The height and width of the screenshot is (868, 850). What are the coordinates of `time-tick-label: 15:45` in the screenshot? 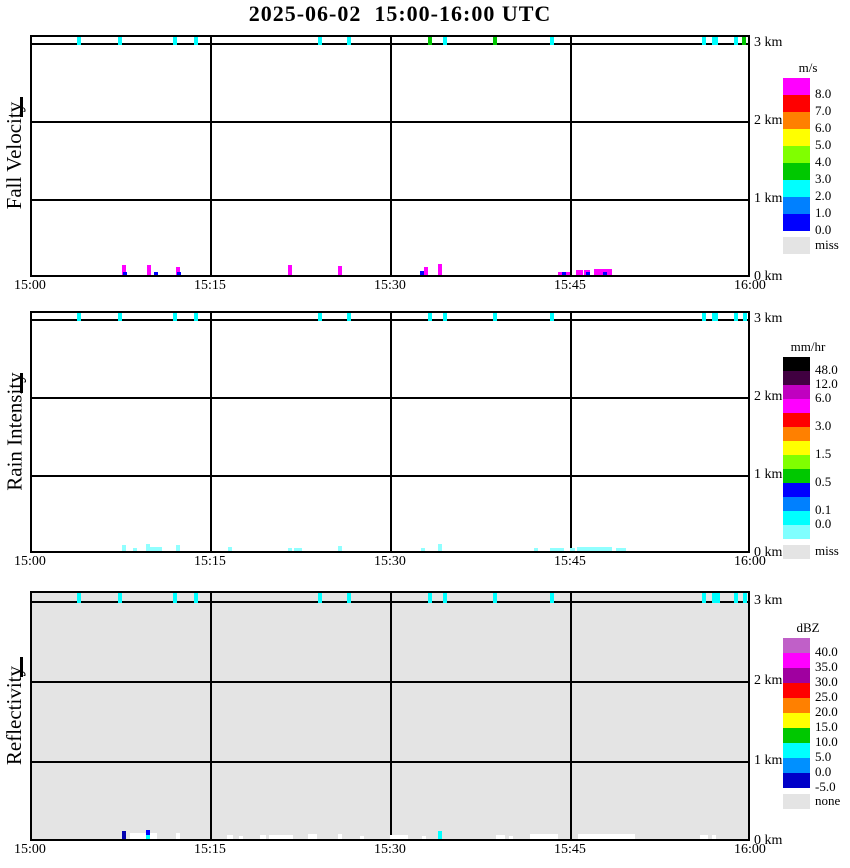 It's located at (570, 849).